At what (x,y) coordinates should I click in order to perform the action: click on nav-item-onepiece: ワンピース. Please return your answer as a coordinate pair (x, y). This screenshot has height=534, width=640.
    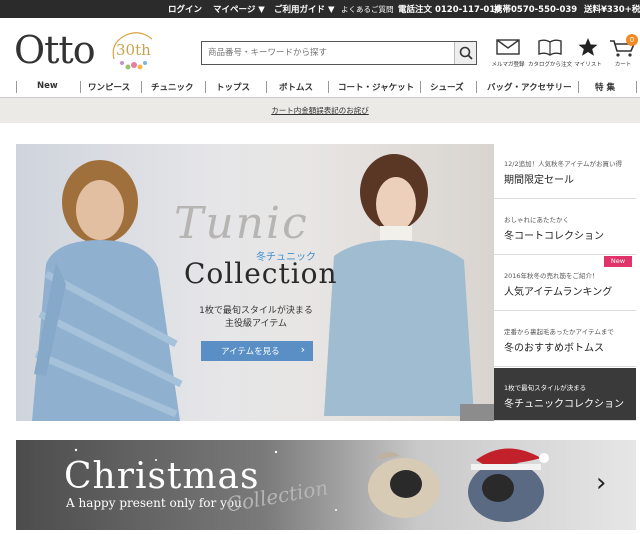
    Looking at the image, I should click on (109, 87).